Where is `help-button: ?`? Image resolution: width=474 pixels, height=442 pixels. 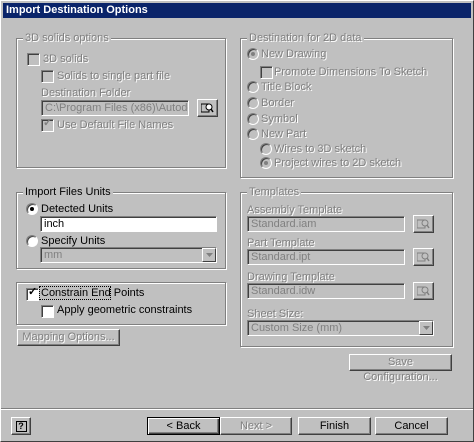
help-button: ? is located at coordinates (21, 426).